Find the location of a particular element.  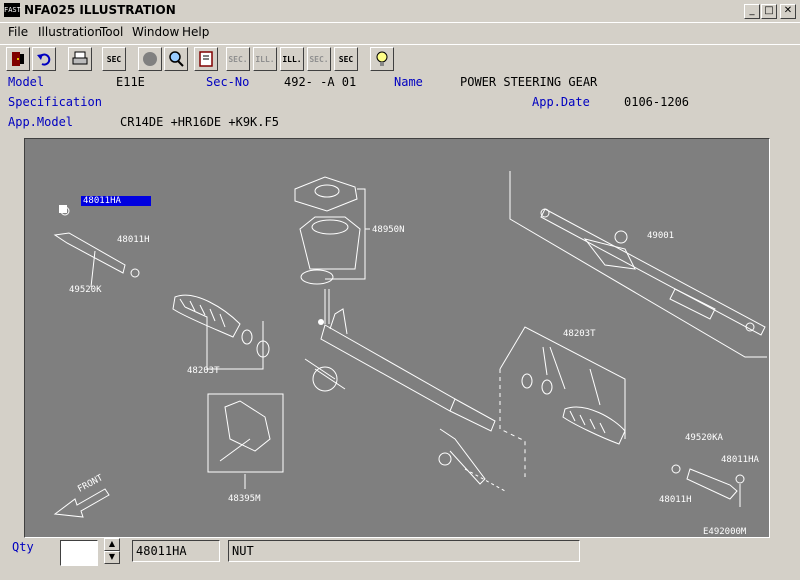

qty-label: Qty is located at coordinates (23, 547).